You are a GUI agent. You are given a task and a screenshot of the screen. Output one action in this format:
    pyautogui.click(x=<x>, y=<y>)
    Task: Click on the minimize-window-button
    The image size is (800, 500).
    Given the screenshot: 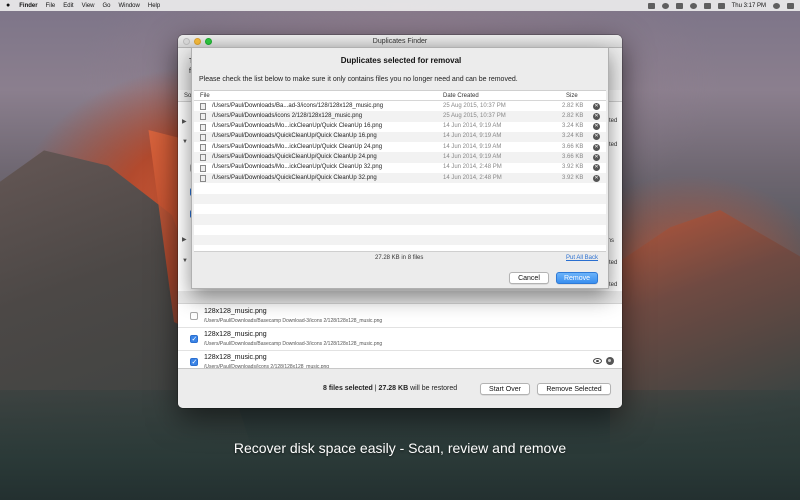 What is the action you would take?
    pyautogui.click(x=197, y=41)
    